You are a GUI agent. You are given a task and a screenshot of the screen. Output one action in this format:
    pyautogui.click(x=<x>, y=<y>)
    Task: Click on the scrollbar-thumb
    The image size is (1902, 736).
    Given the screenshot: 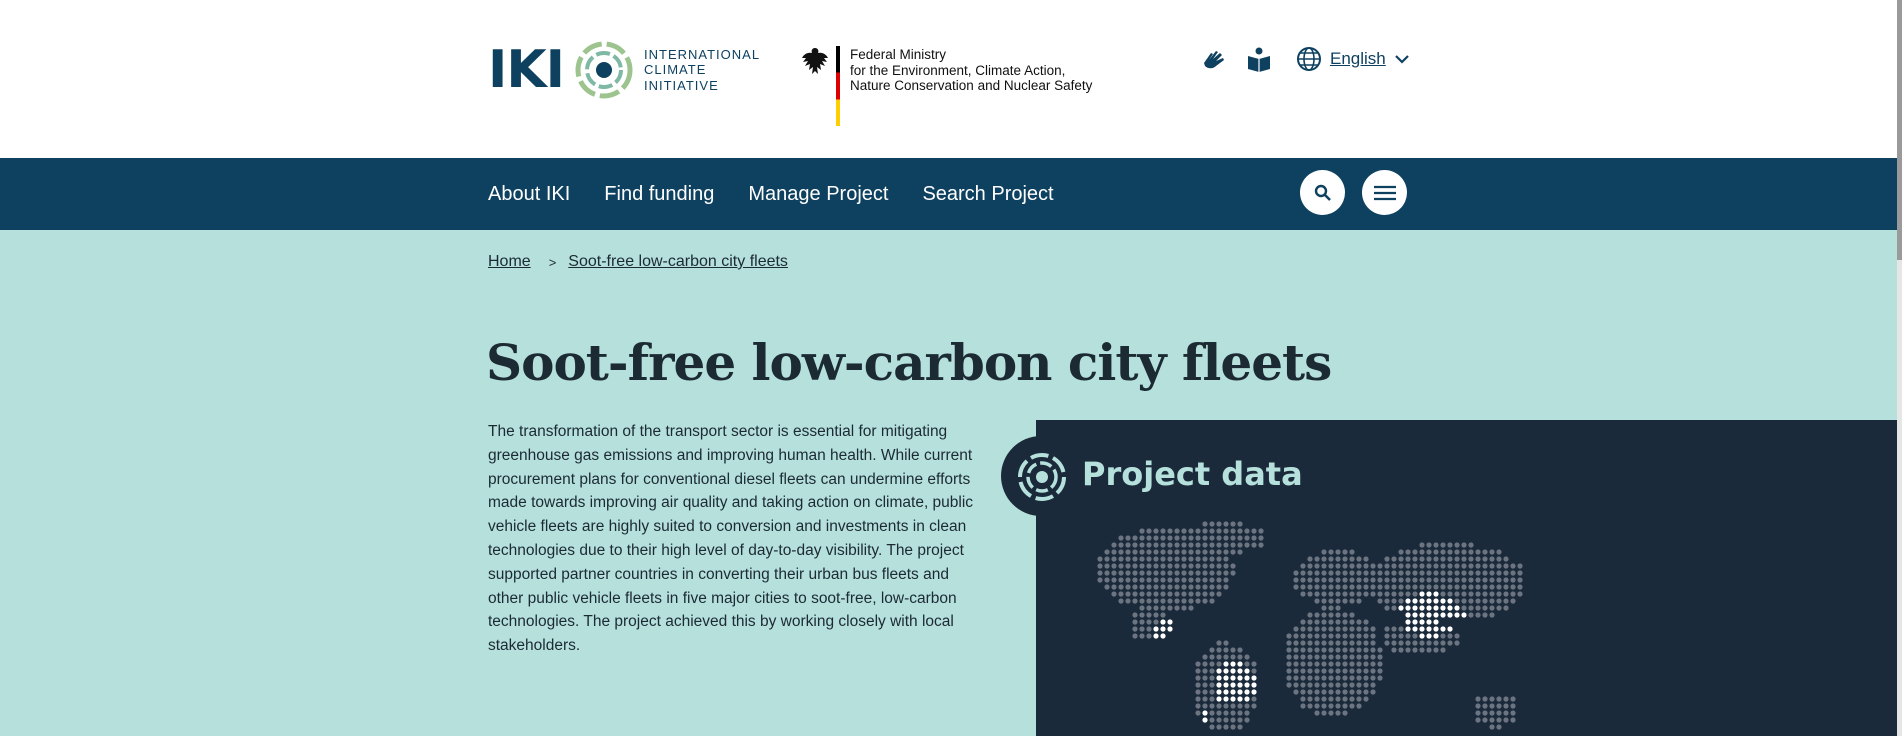 What is the action you would take?
    pyautogui.click(x=1899, y=130)
    